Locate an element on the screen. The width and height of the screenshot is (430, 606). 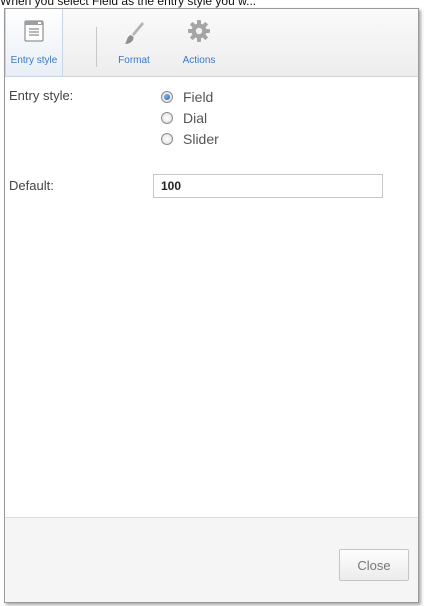
tab-format-label: Format is located at coordinates (134, 60).